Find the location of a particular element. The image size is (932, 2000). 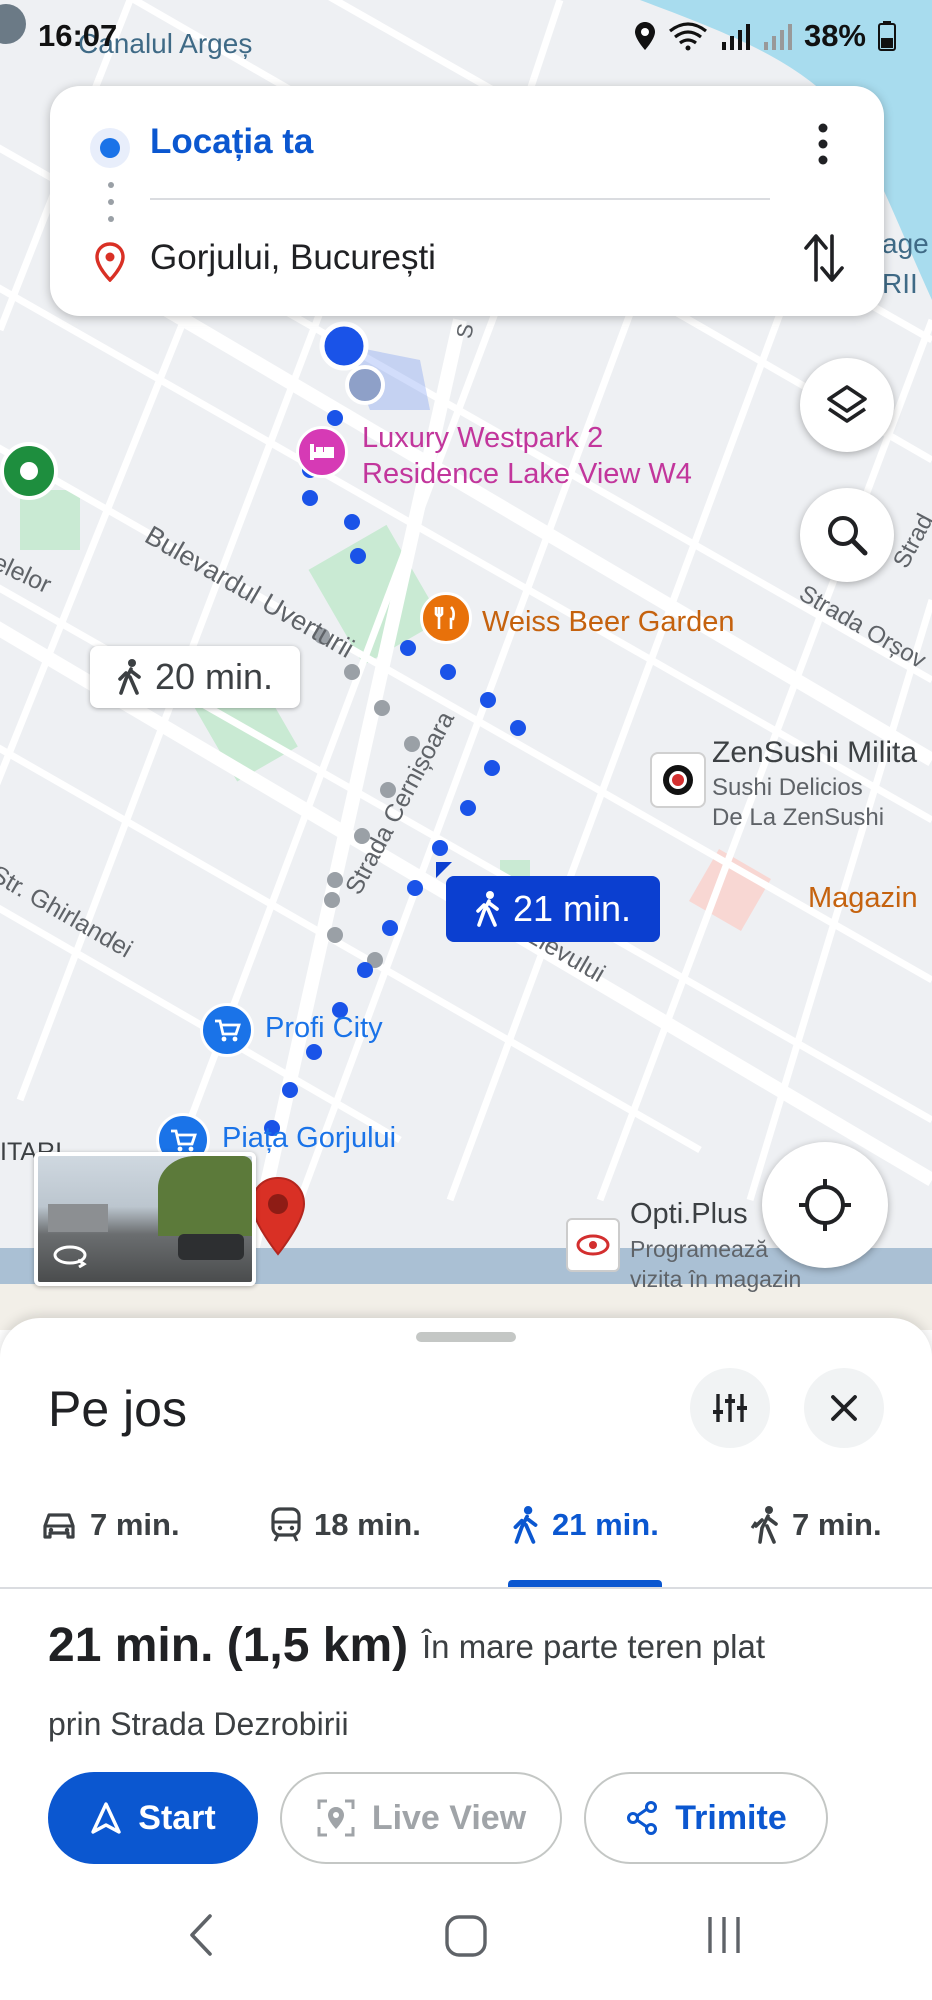

opti-title: Opti.Plus is located at coordinates (689, 1214).